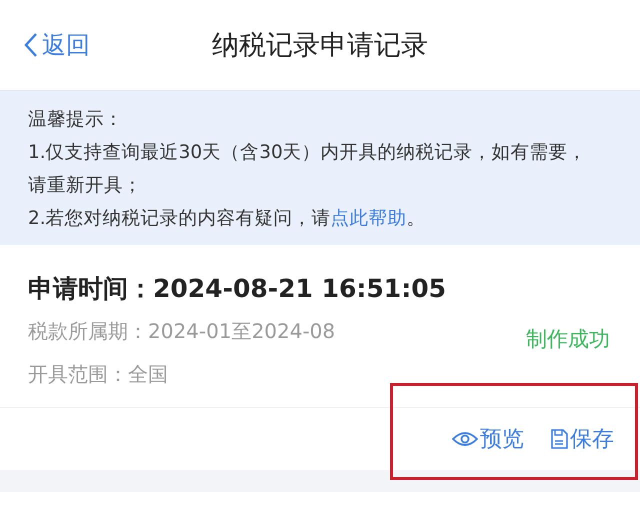  Describe the element at coordinates (308, 169) in the screenshot. I see `notice-text: 1.仅支持查询最近30天（含30天）内开具的纳税记录，如有需要，请重新开具；` at that location.